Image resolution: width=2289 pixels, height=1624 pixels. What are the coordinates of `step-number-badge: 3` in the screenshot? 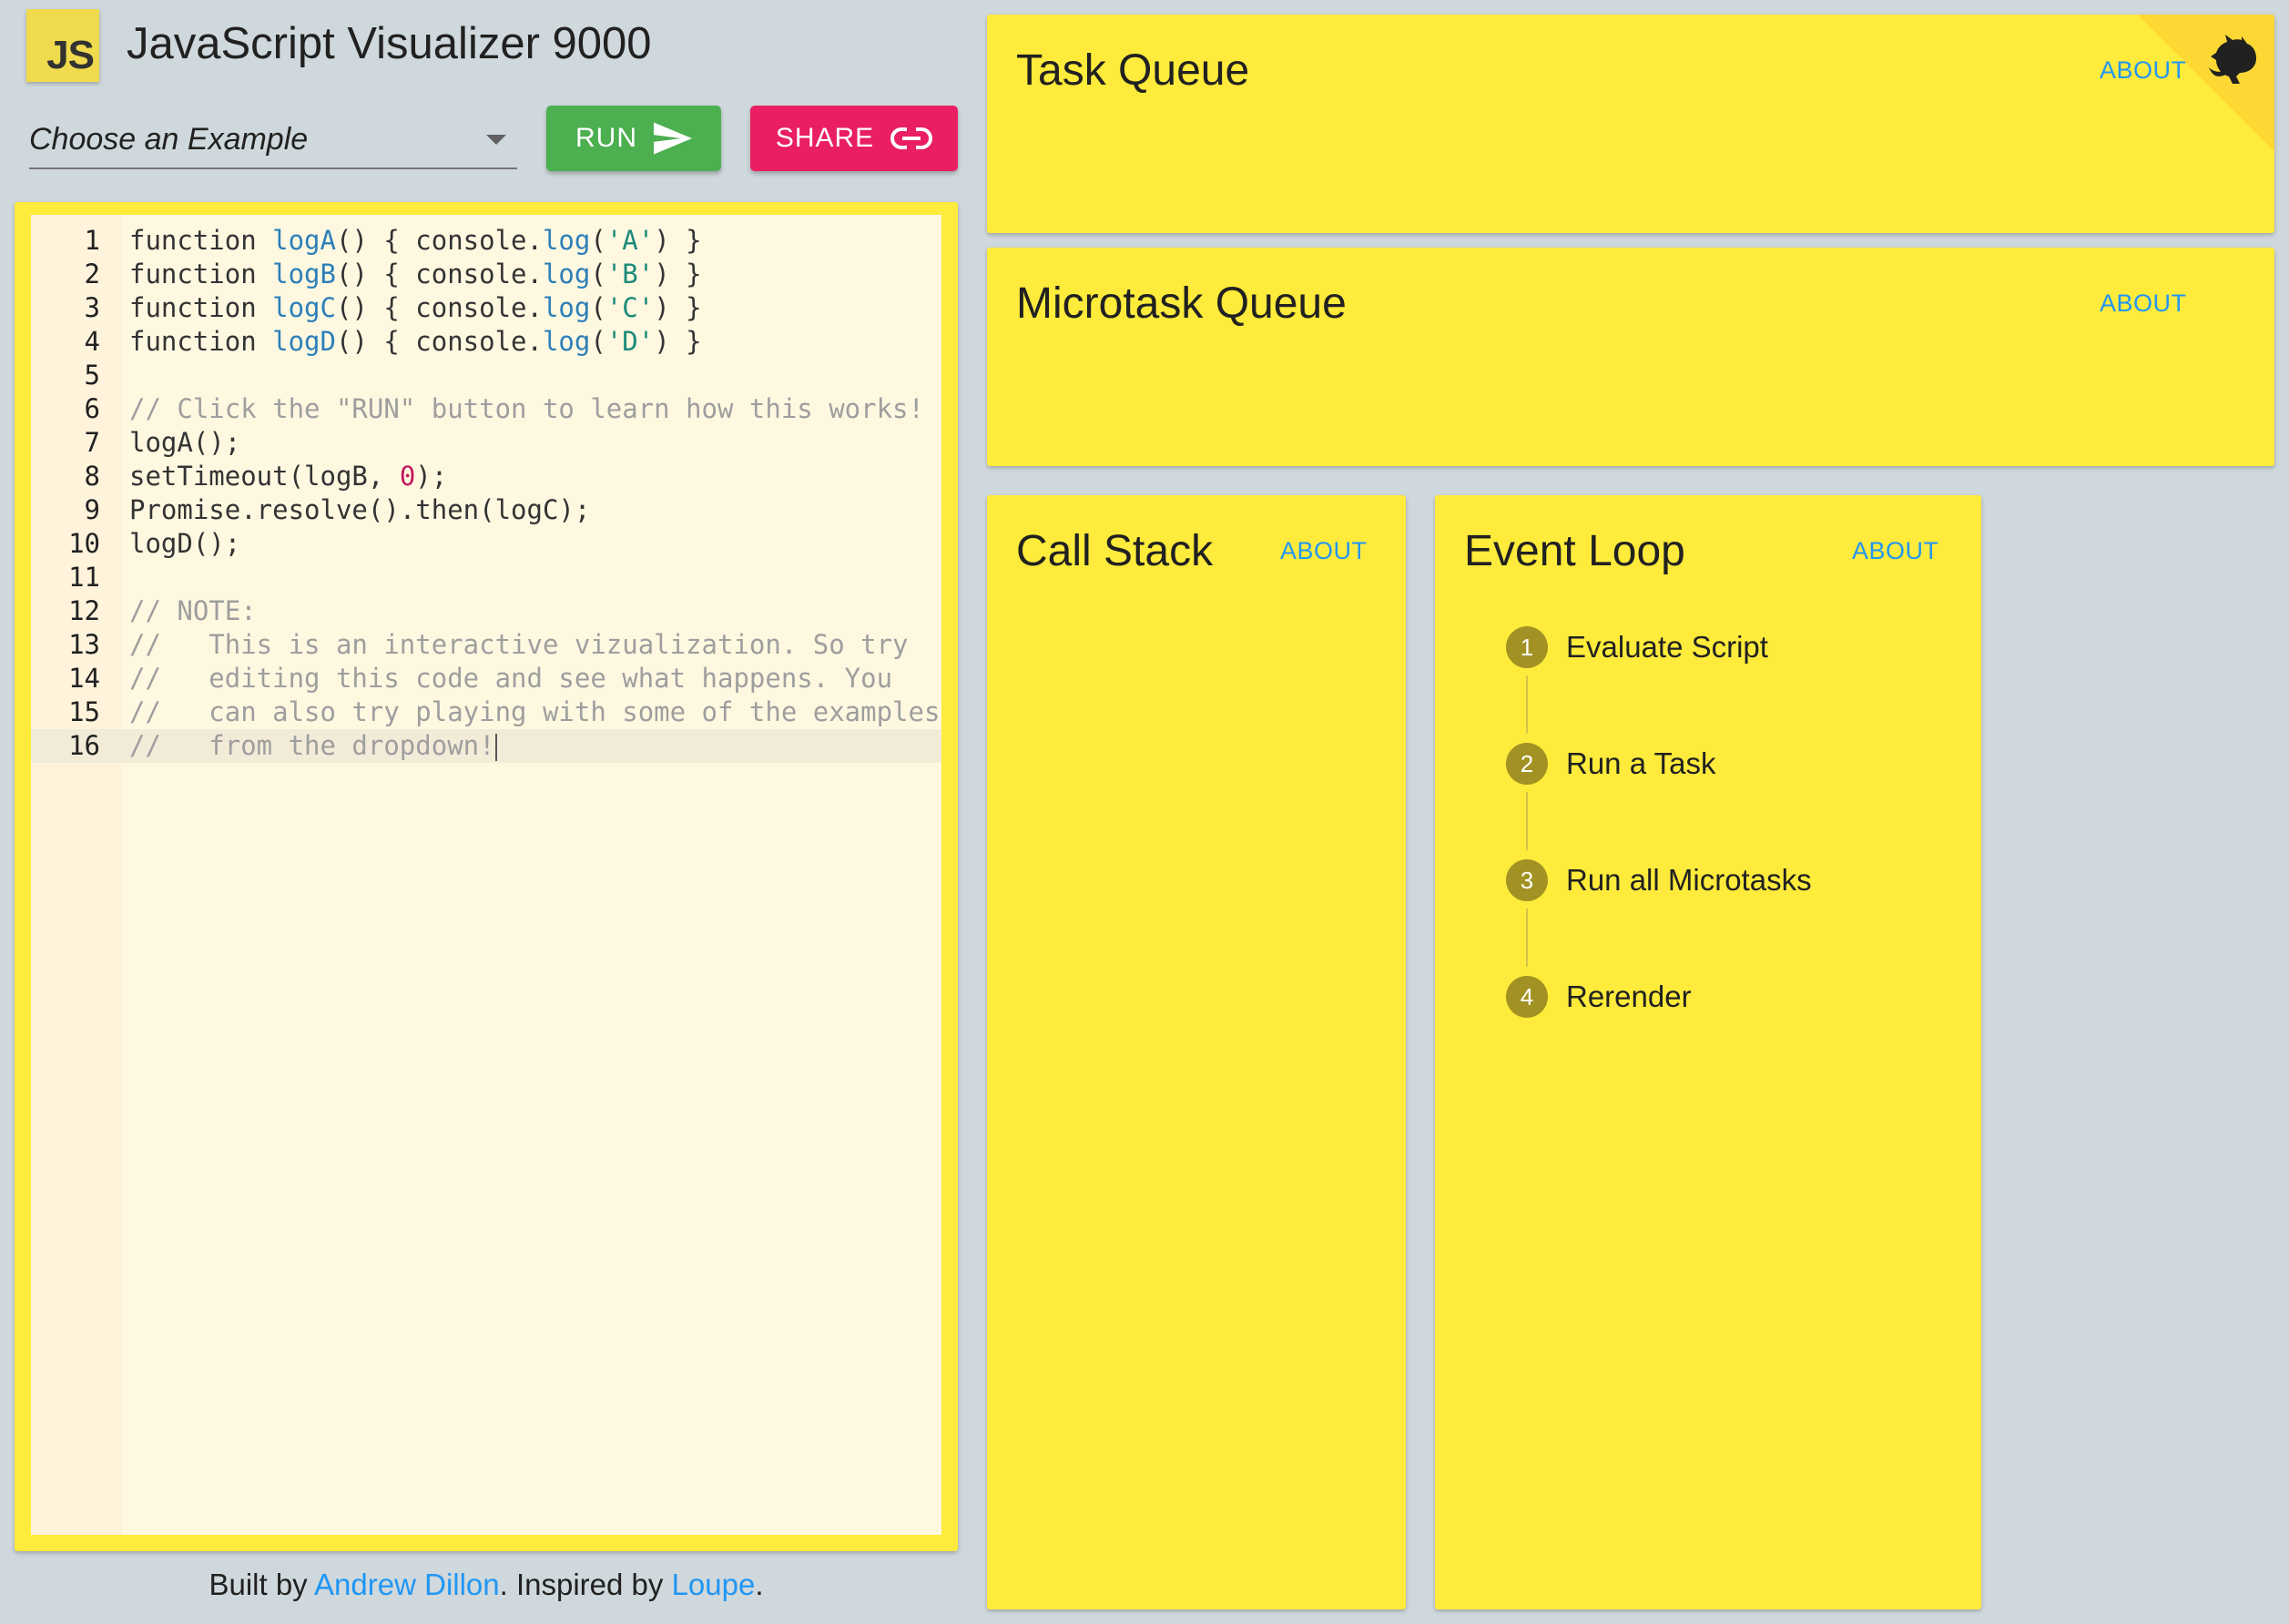 It's located at (1527, 880).